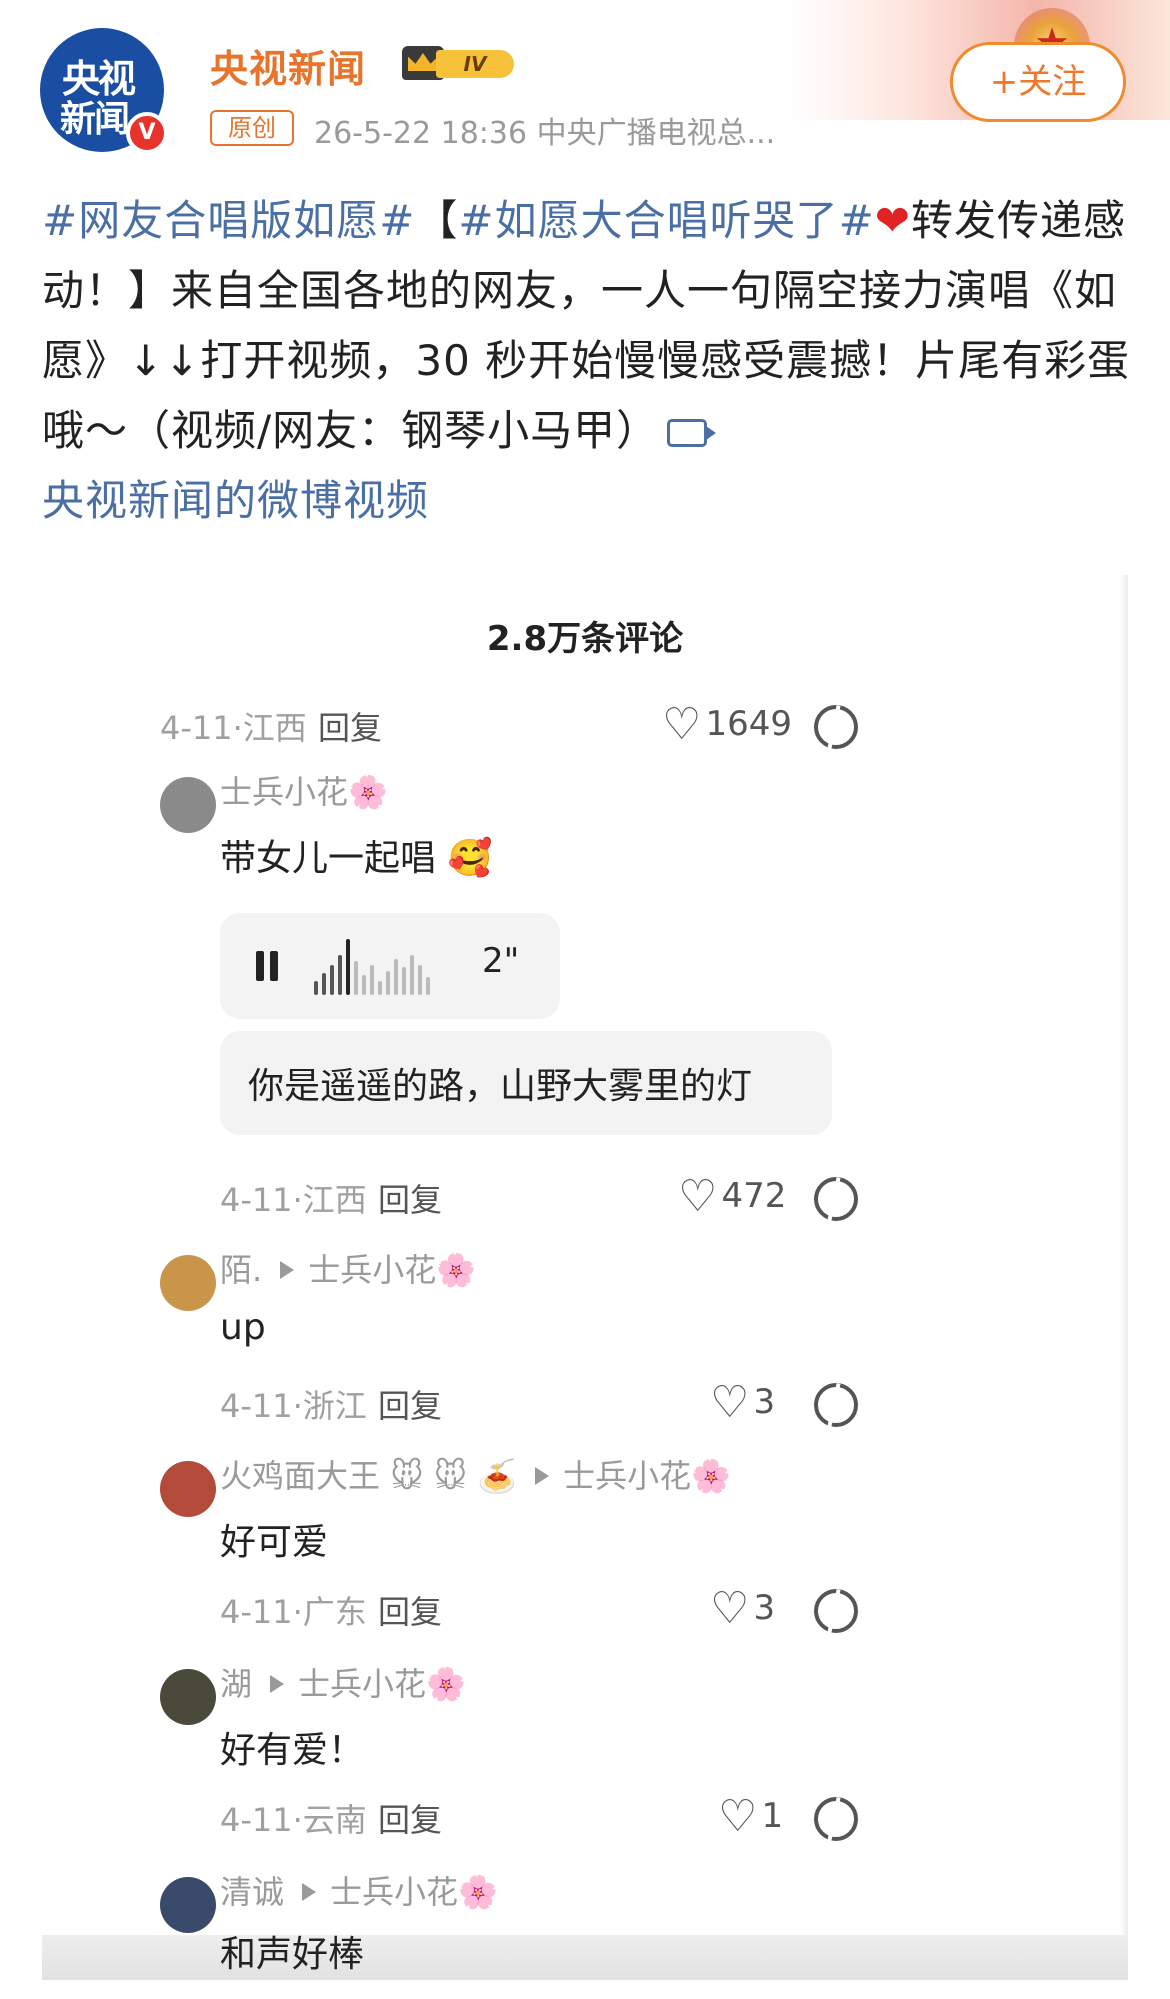 The image size is (1170, 1999). What do you see at coordinates (343, 1682) in the screenshot?
I see `commenter-name: 湖士兵小花🌸` at bounding box center [343, 1682].